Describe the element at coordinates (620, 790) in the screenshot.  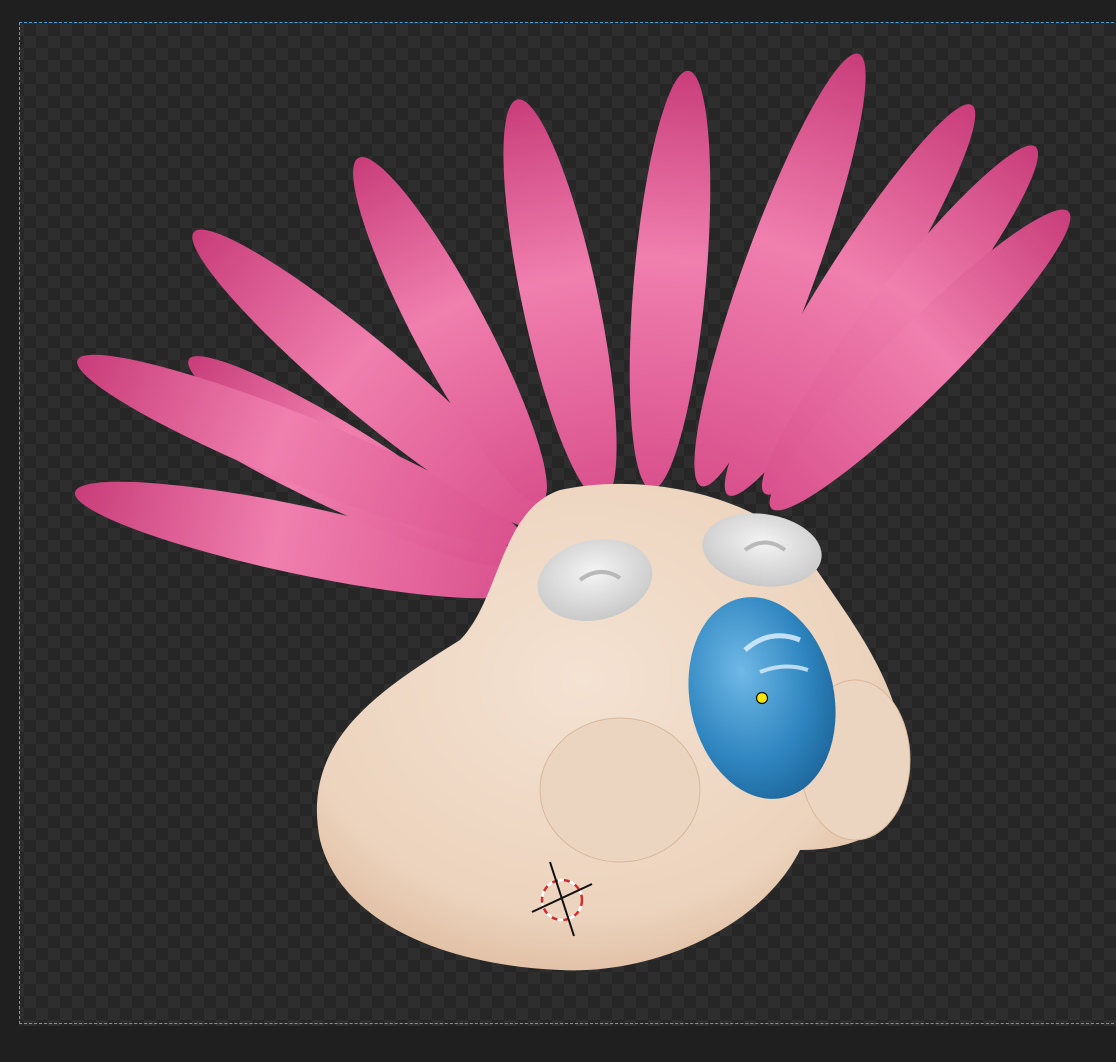
I see `cheek-left` at that location.